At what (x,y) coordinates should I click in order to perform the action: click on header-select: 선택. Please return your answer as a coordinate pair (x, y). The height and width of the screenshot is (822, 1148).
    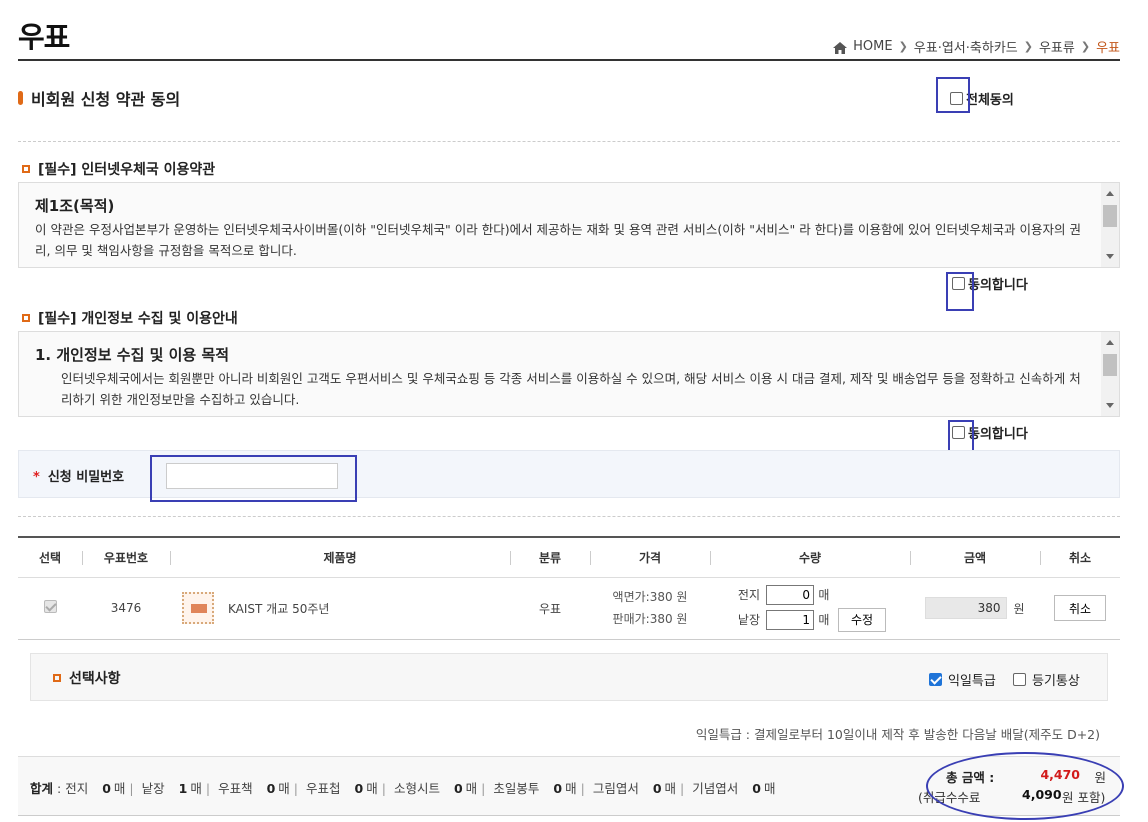
    Looking at the image, I should click on (50, 557).